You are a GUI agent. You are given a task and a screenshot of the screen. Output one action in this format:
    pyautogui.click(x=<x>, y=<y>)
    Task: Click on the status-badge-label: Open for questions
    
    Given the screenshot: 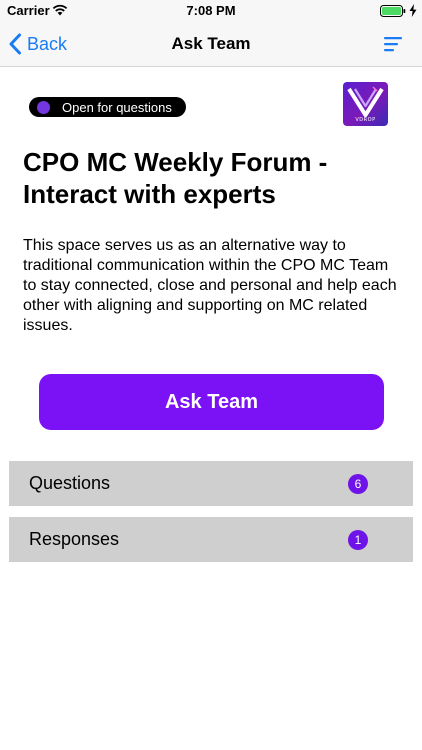 What is the action you would take?
    pyautogui.click(x=117, y=107)
    